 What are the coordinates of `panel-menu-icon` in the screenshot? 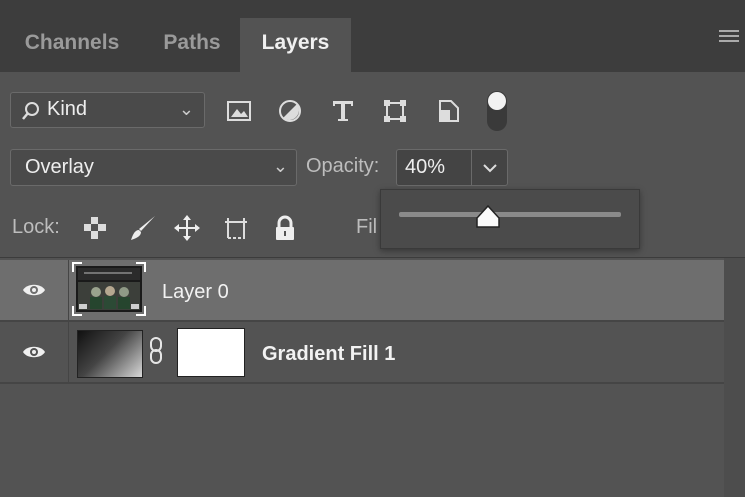 It's located at (729, 38).